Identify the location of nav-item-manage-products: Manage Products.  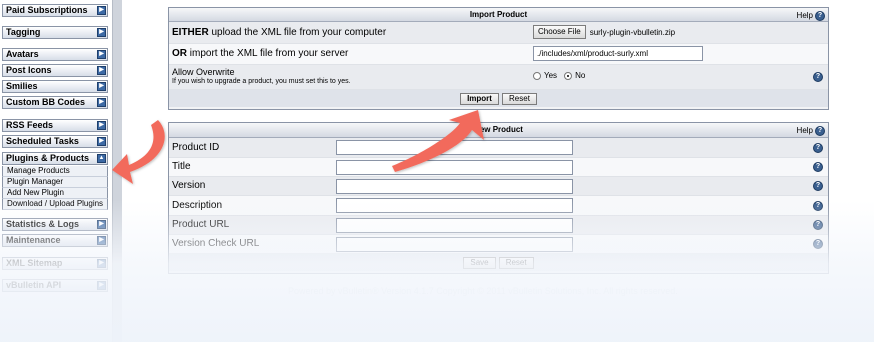
(55, 171).